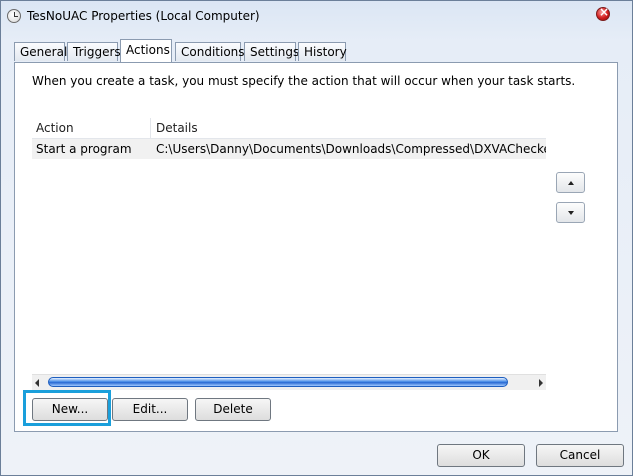 The width and height of the screenshot is (633, 476). I want to click on window-title: TesNoUAC Properties (Local Computer), so click(143, 16).